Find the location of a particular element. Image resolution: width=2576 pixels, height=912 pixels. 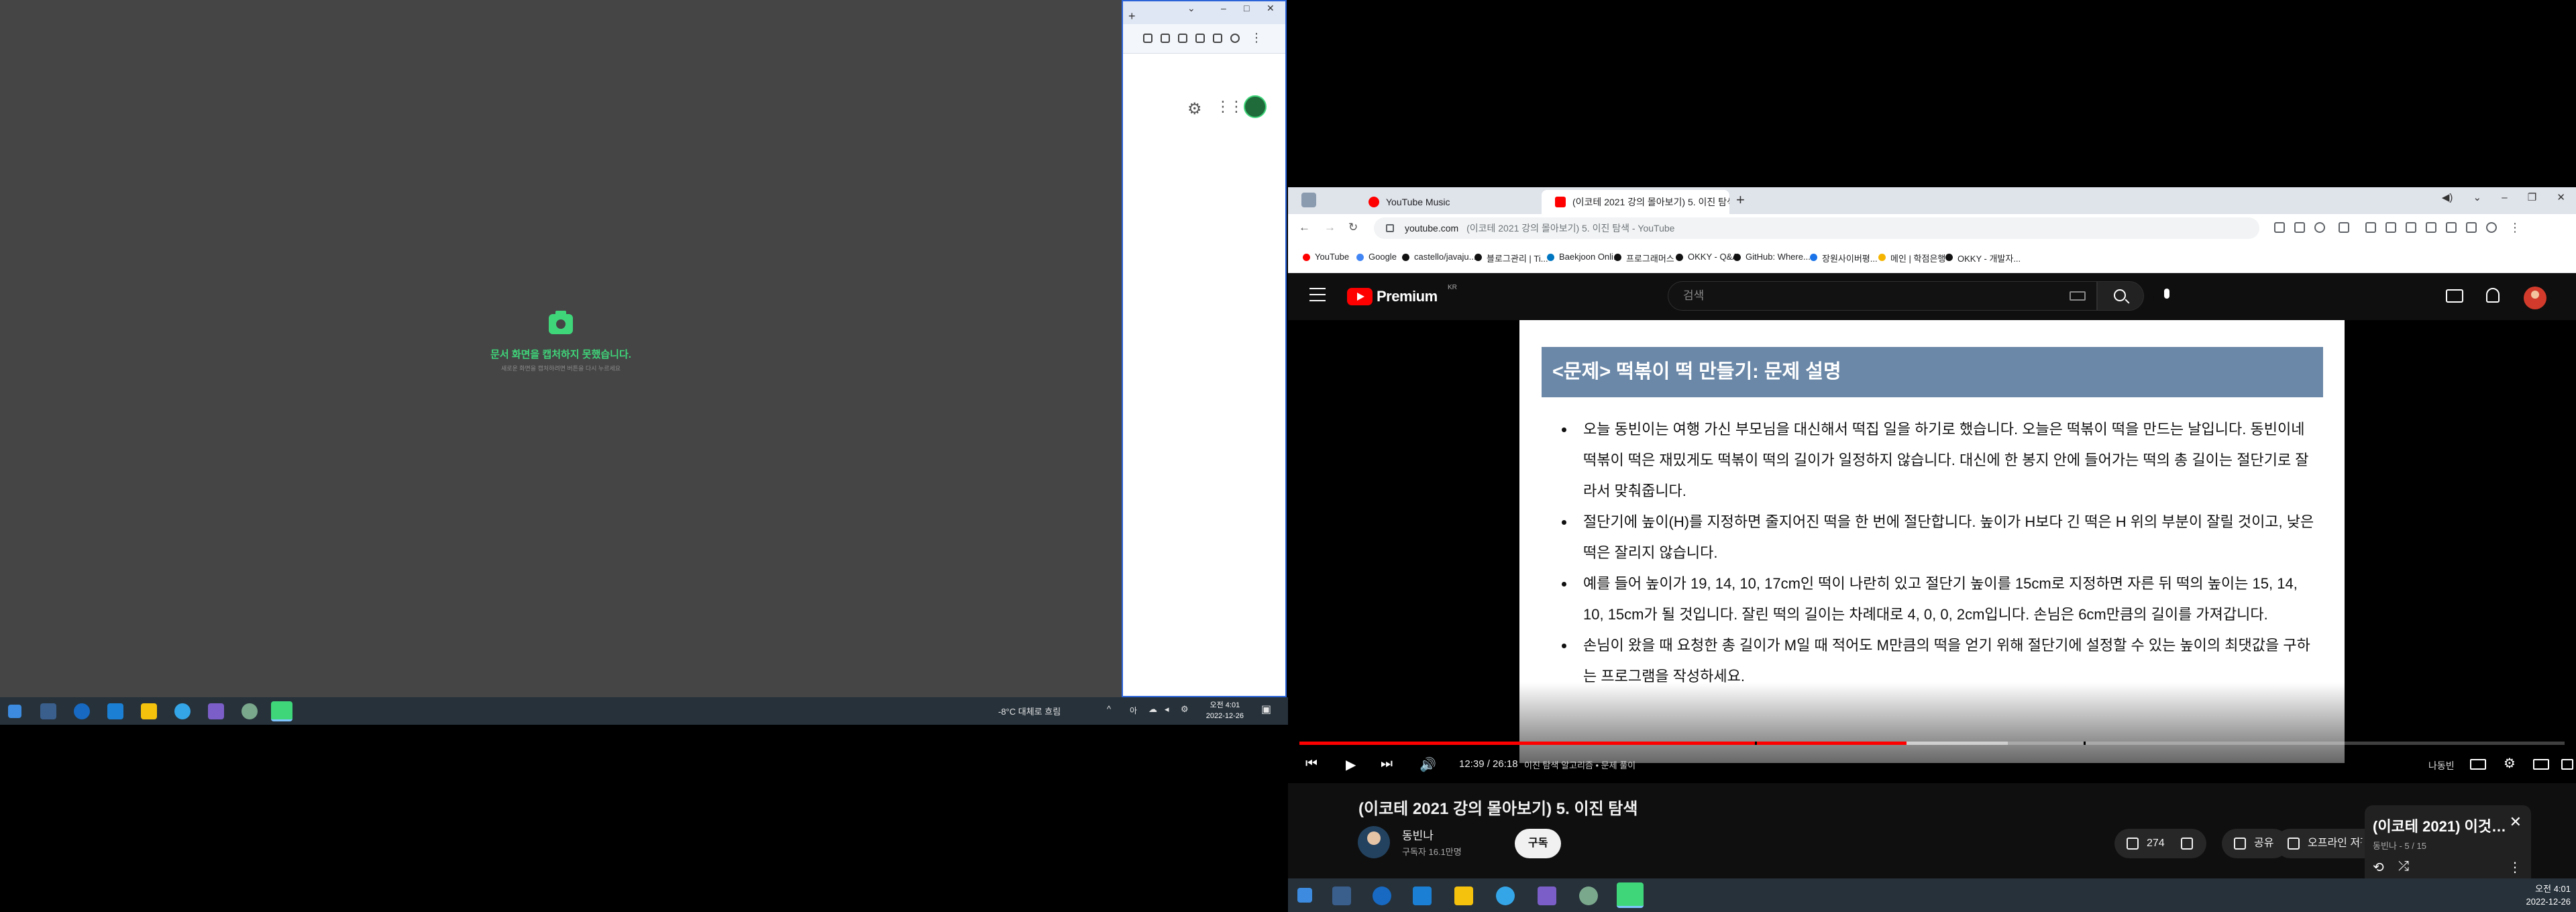

settings-icon: ⚙ is located at coordinates (1185, 709).